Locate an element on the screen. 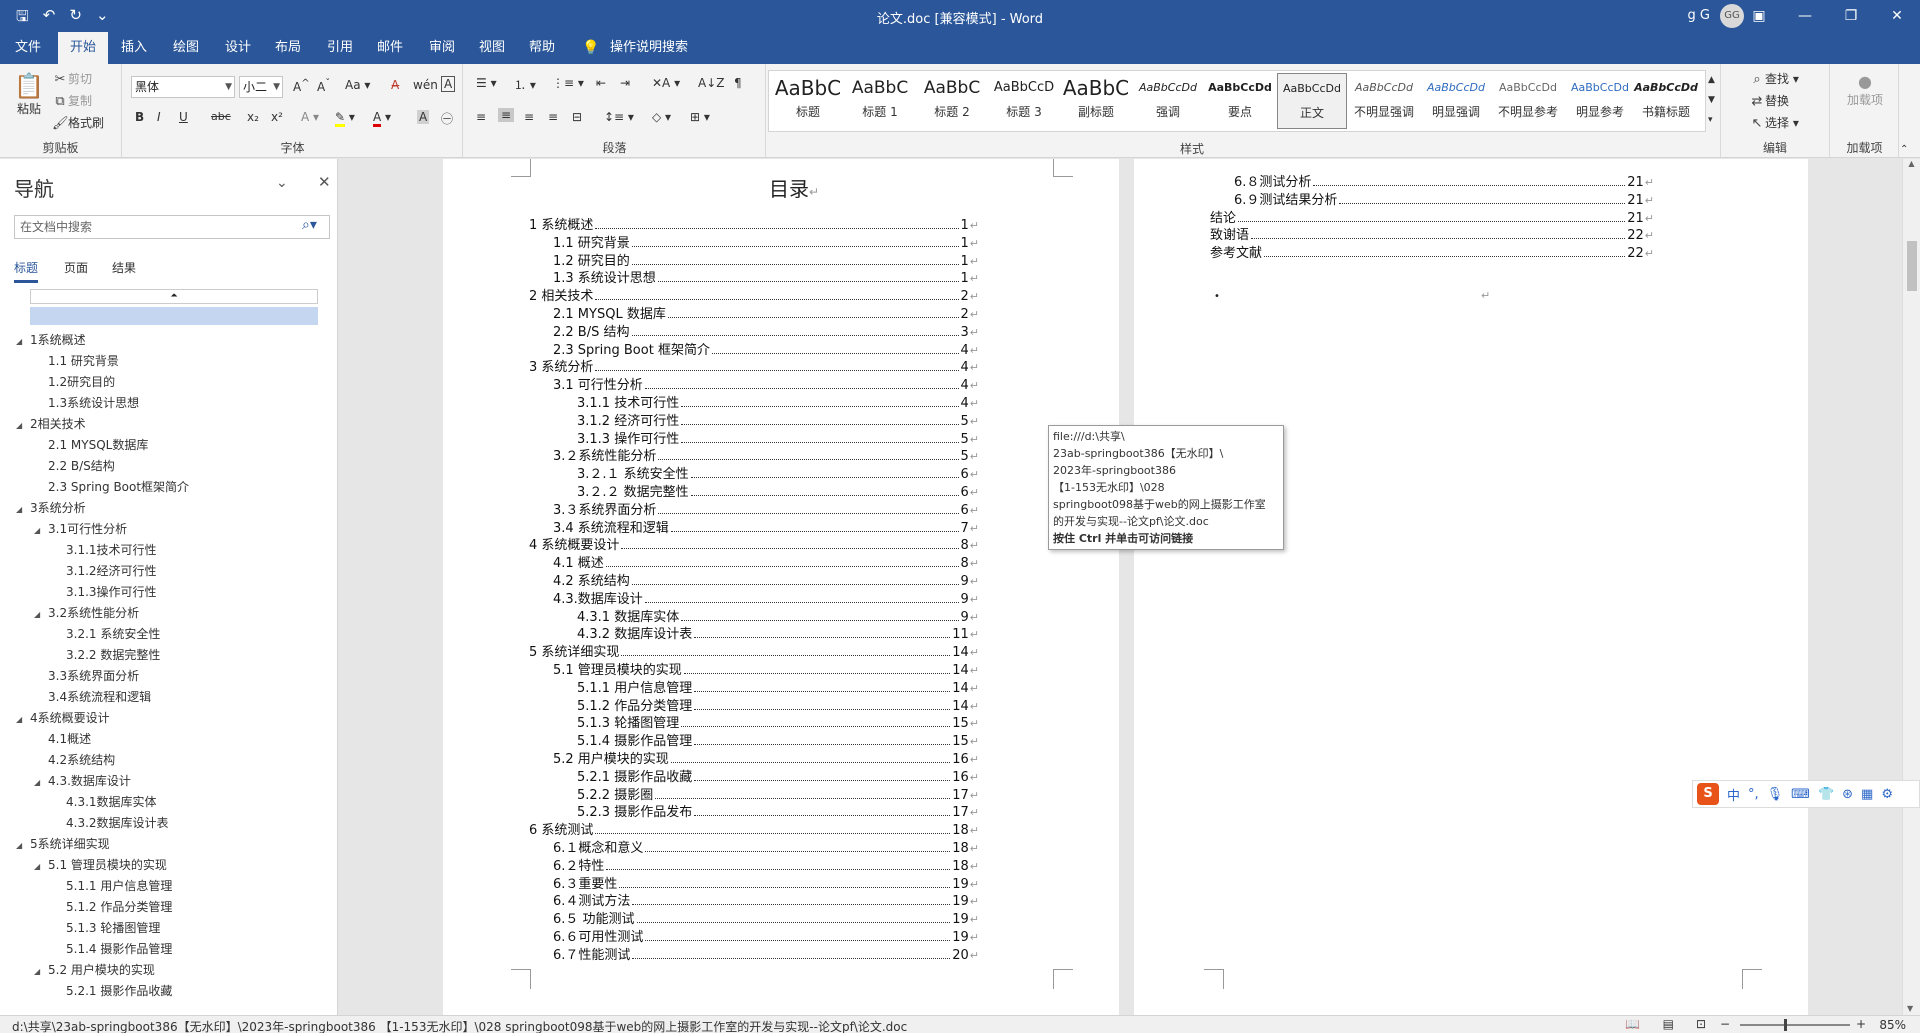 Image resolution: width=1920 pixels, height=1033 pixels. style-emphasis: AaBbCcDd 强调 is located at coordinates (1168, 101).